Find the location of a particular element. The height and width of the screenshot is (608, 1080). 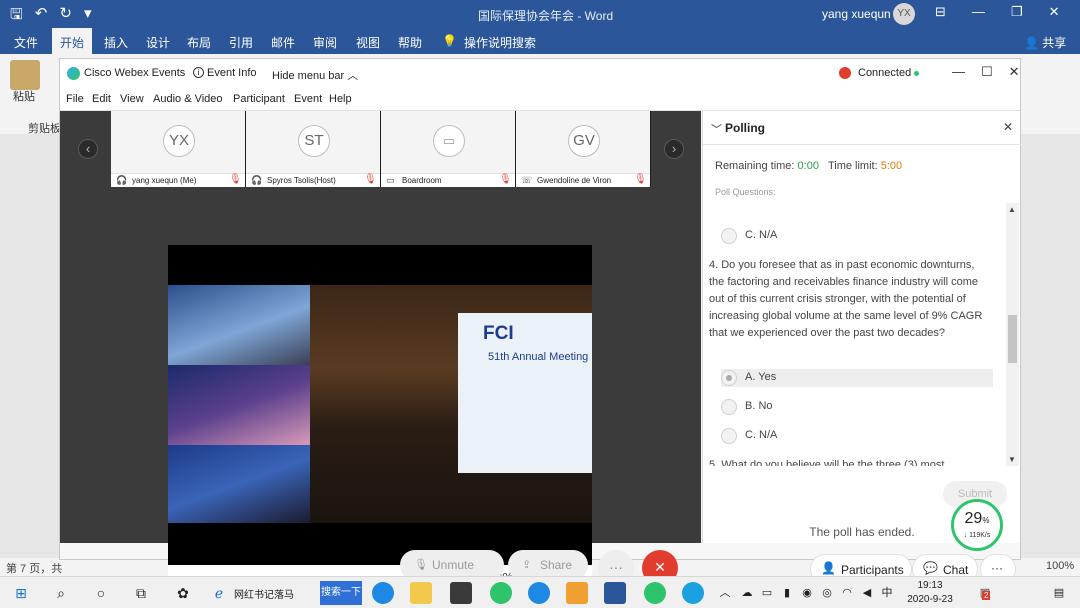

remaining-time: 0:00 is located at coordinates (808, 166).